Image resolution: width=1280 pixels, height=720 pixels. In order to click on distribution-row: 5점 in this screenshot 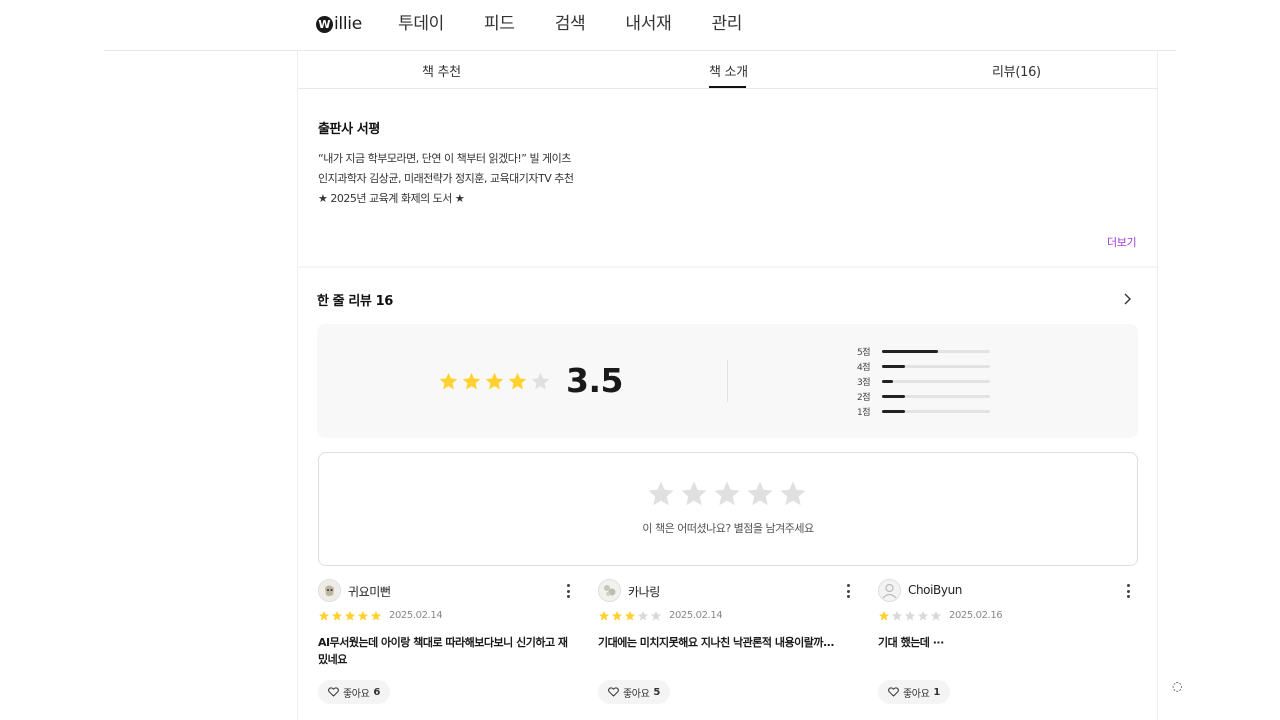, I will do `click(923, 351)`.